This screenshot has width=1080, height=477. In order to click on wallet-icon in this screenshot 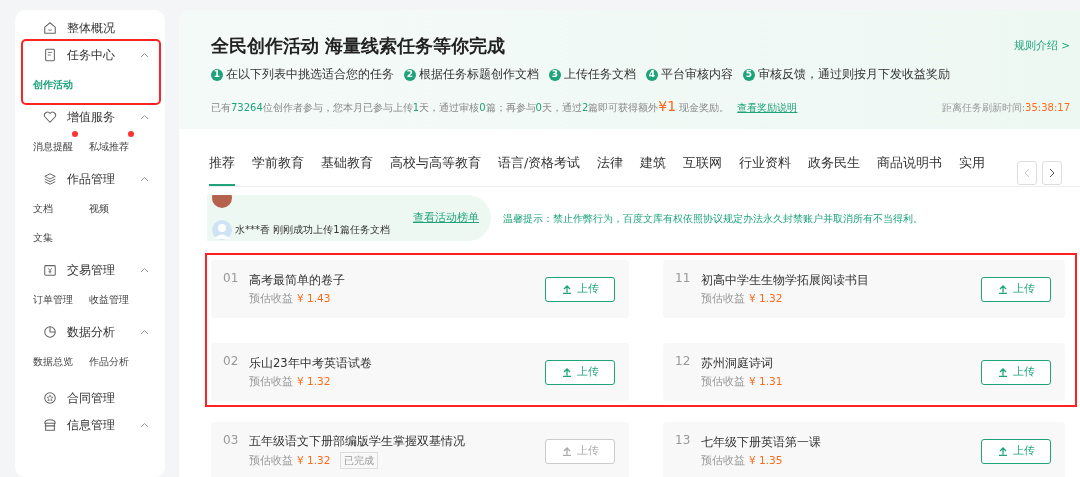, I will do `click(50, 269)`.